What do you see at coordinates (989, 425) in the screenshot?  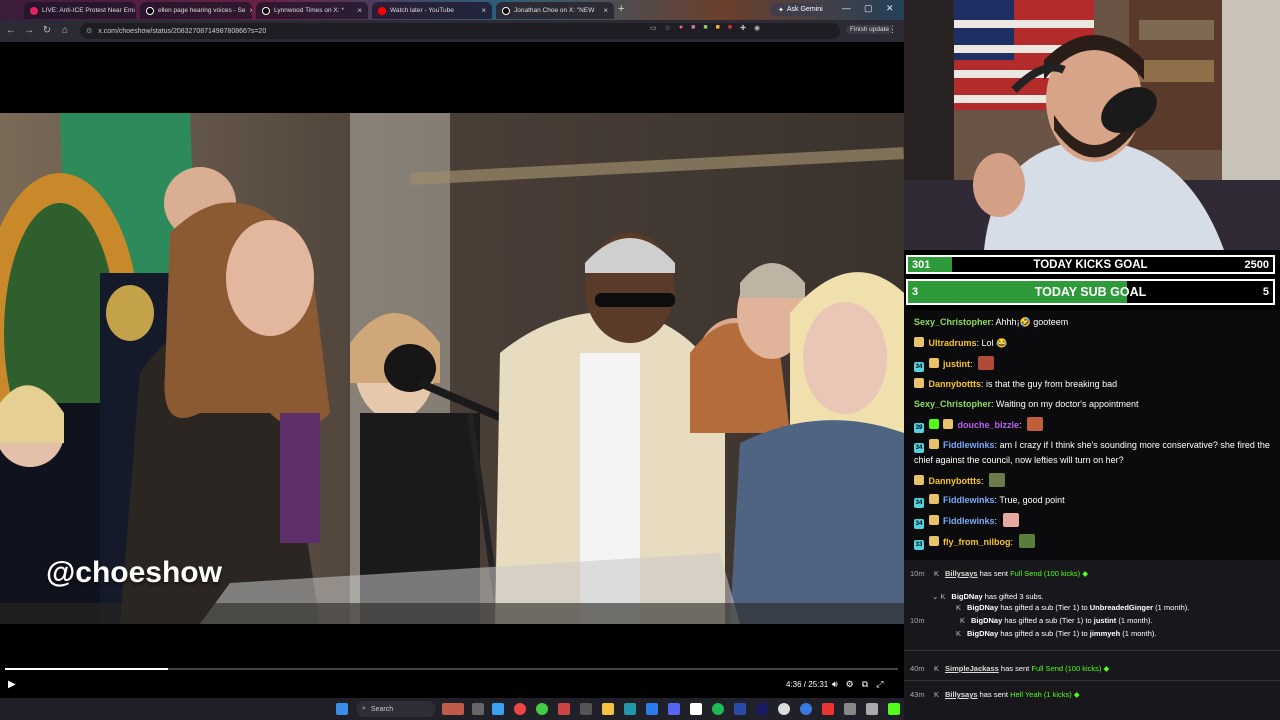 I see `chat-username: douche_bizzle` at bounding box center [989, 425].